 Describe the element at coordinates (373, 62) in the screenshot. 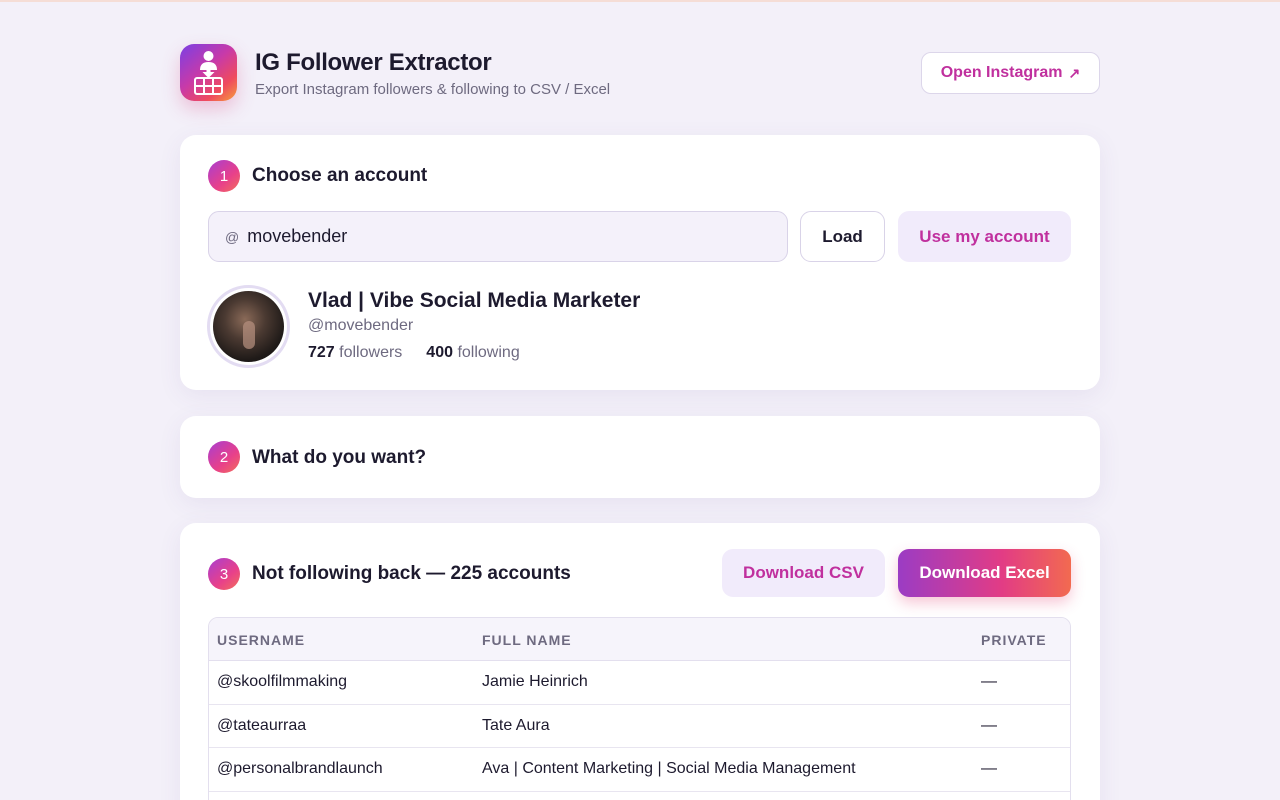

I see `app-title: IG Follower Extractor` at that location.